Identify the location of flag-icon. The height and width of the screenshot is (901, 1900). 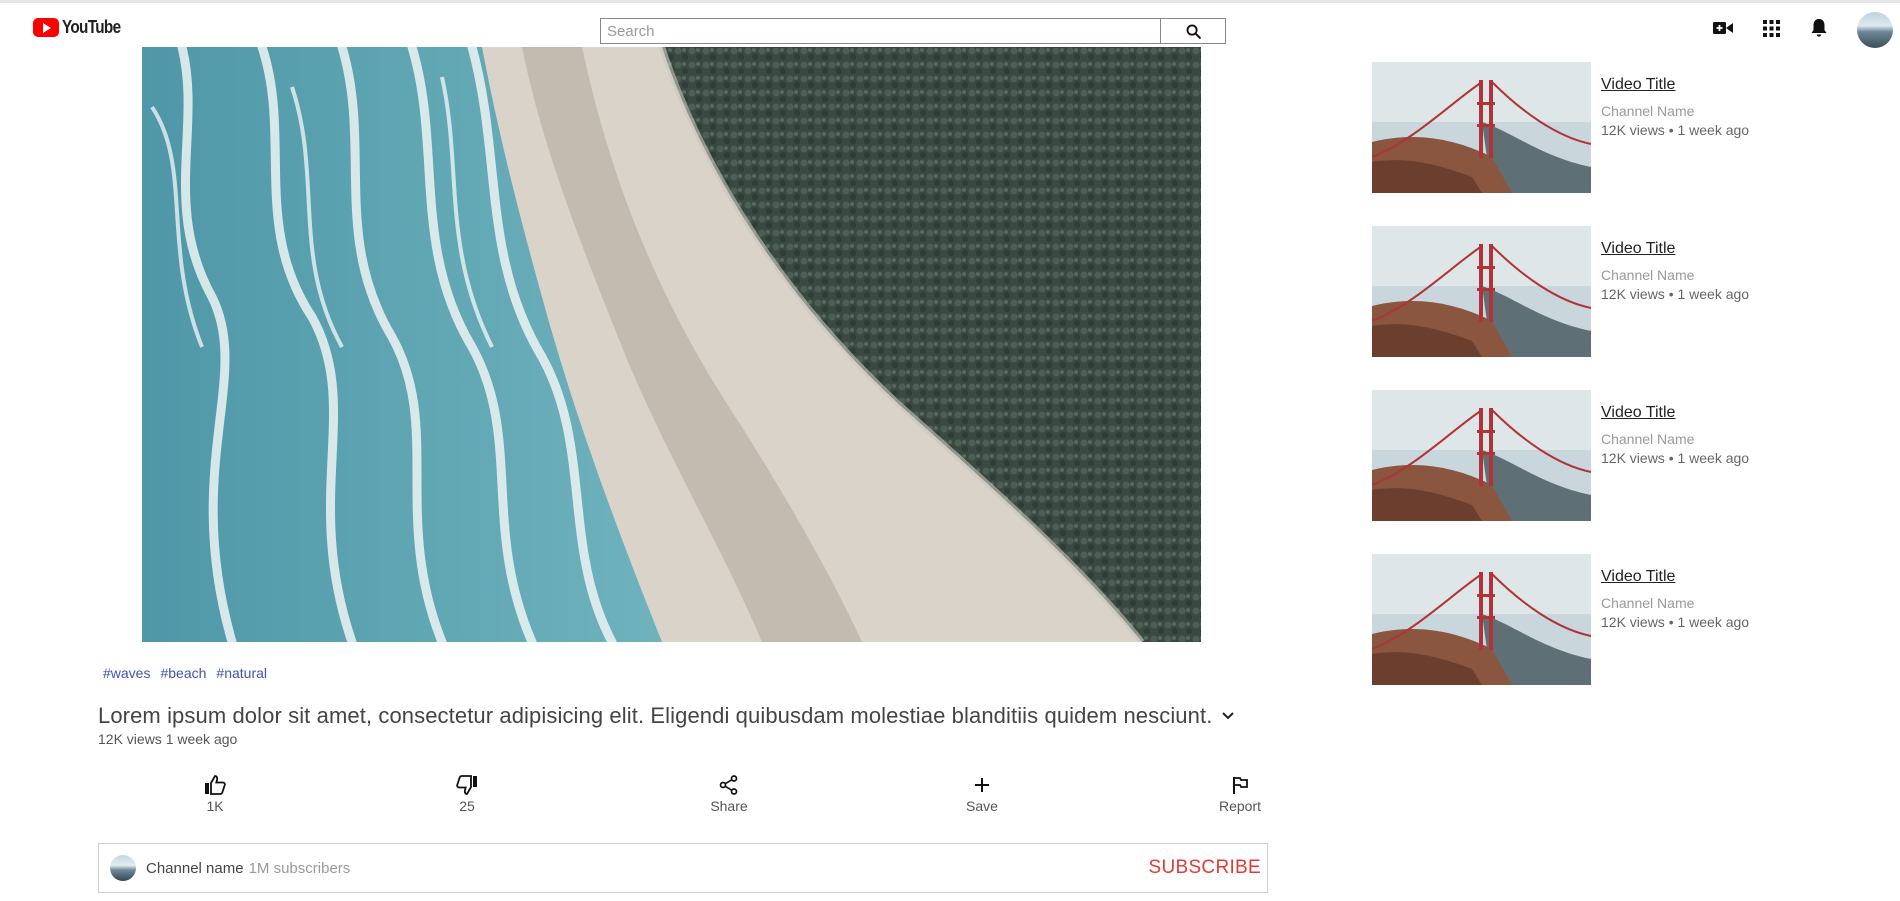
(1240, 785).